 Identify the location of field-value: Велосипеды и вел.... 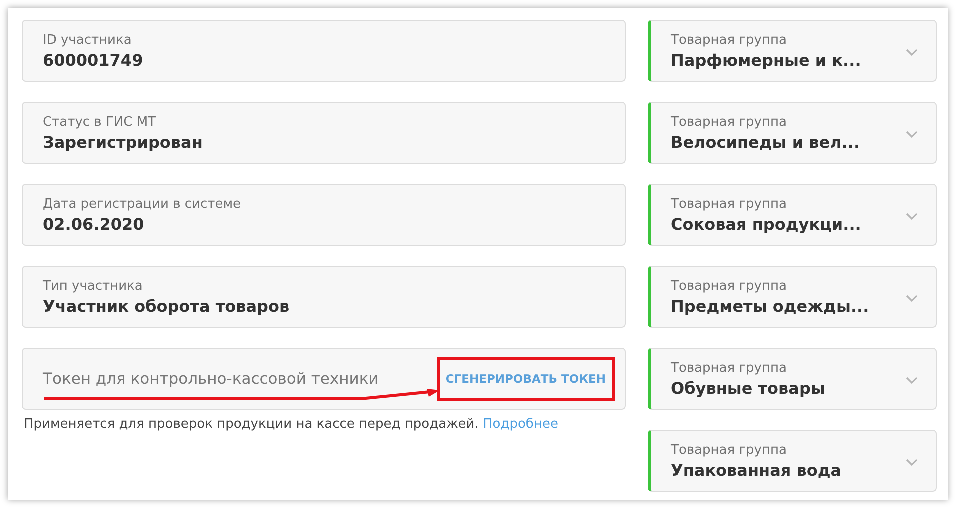
(766, 142).